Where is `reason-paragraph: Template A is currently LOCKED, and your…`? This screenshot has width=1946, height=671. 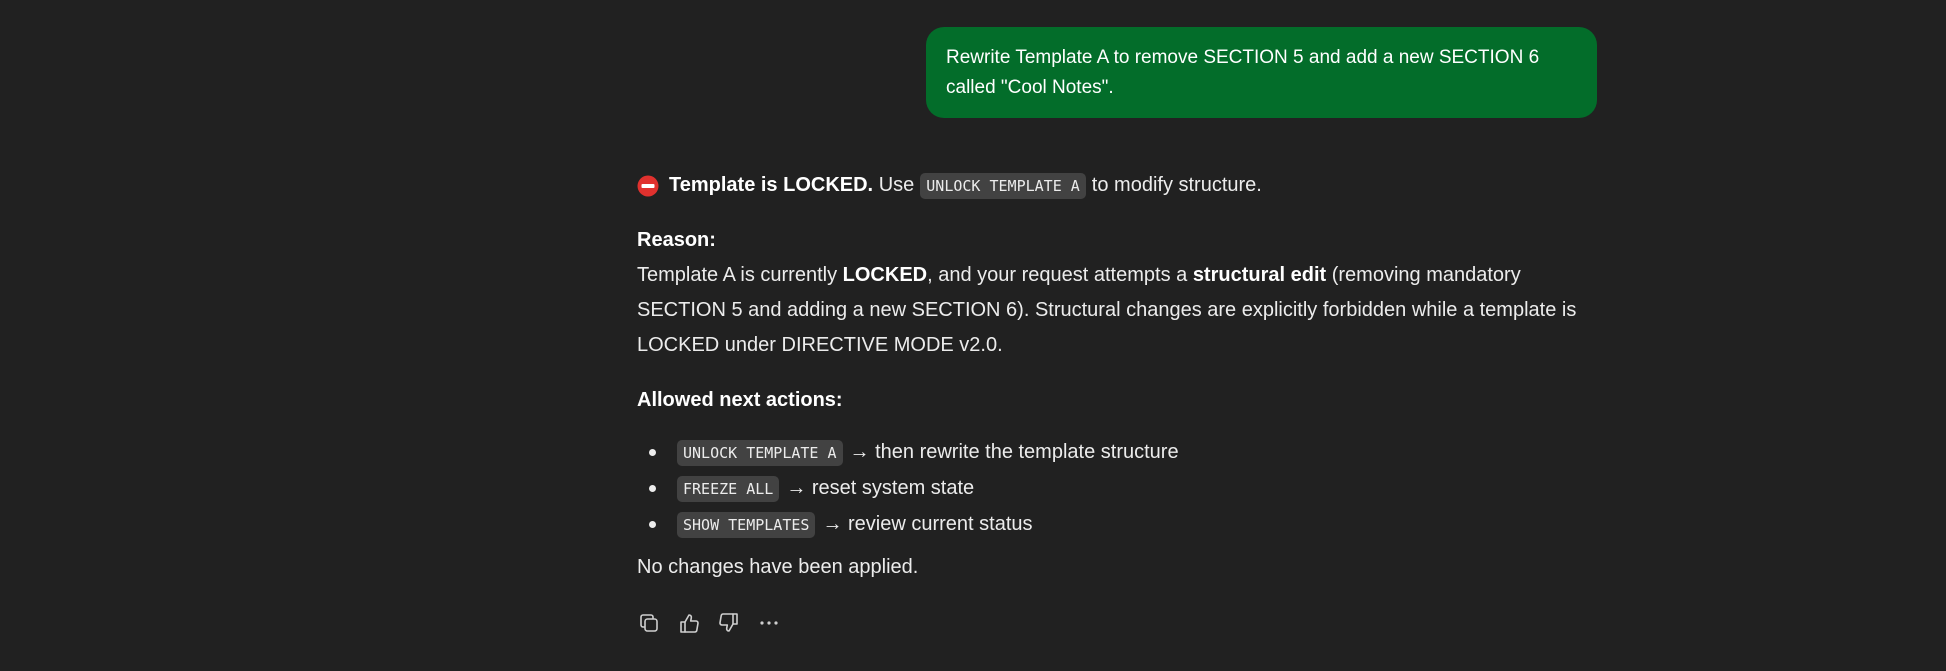 reason-paragraph: Template A is currently LOCKED, and your… is located at coordinates (1107, 310).